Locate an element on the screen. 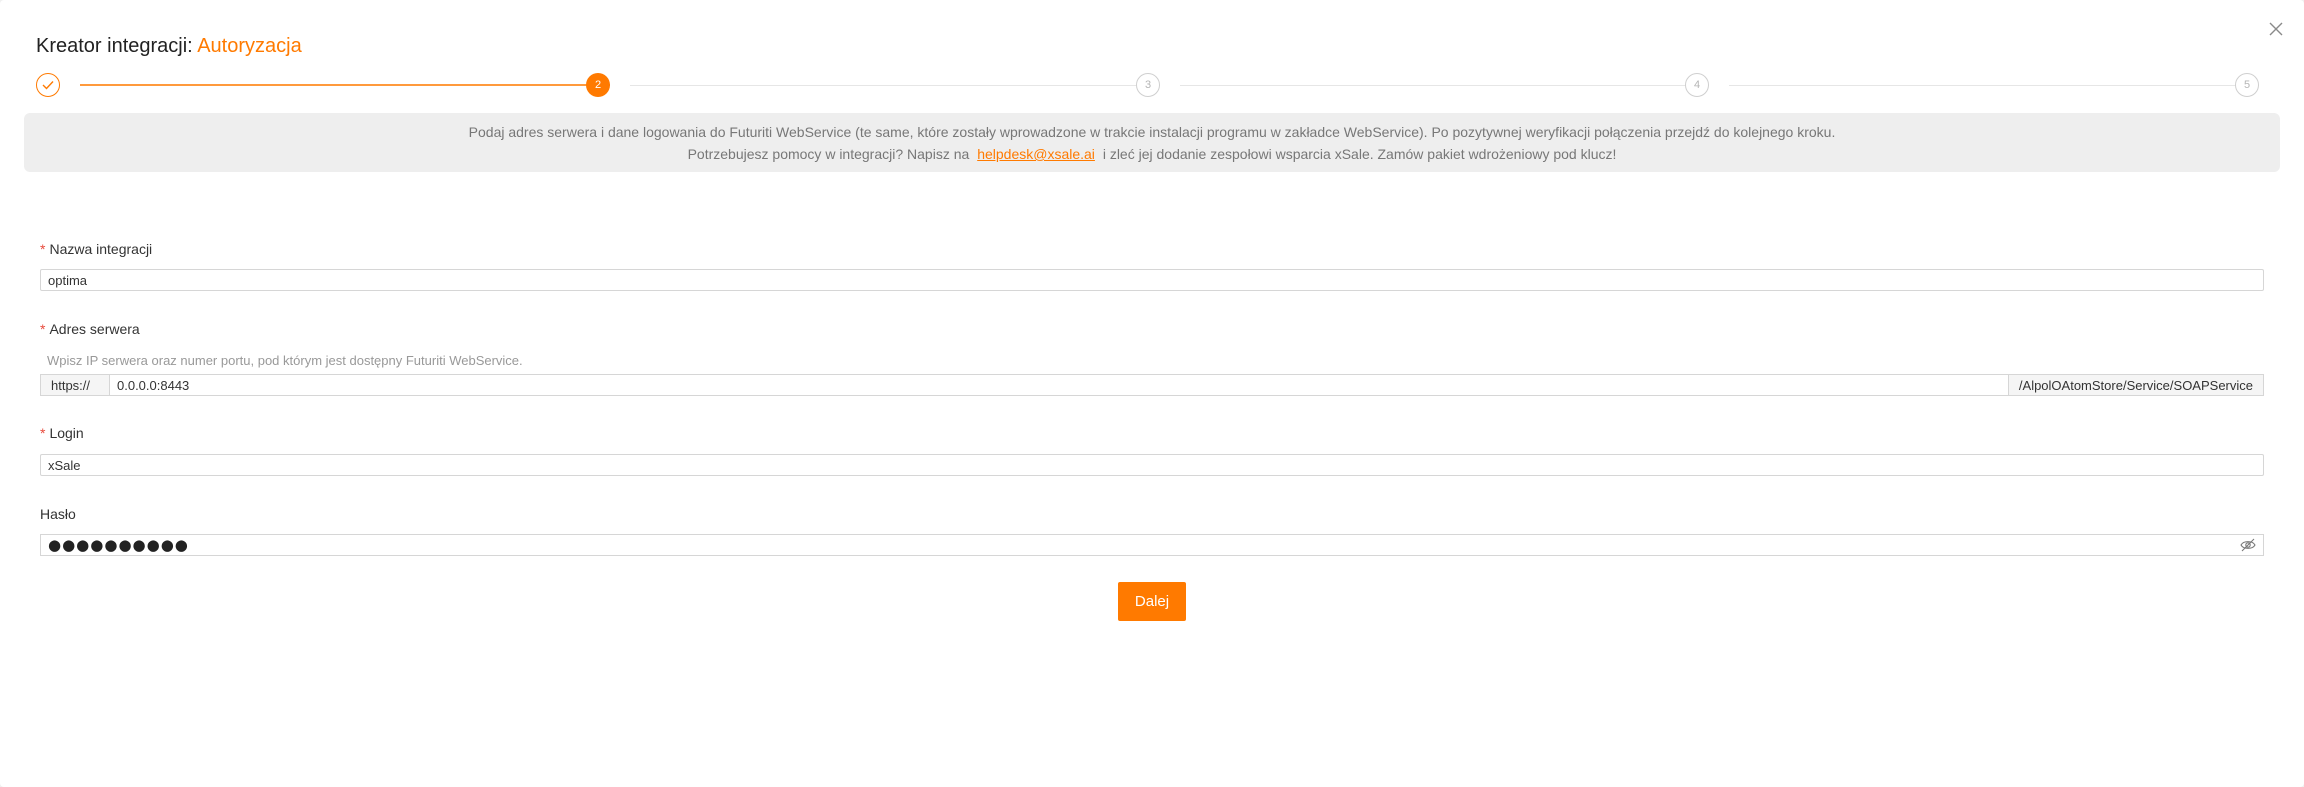  password-field: ●●●●●●●●●● is located at coordinates (1152, 545).